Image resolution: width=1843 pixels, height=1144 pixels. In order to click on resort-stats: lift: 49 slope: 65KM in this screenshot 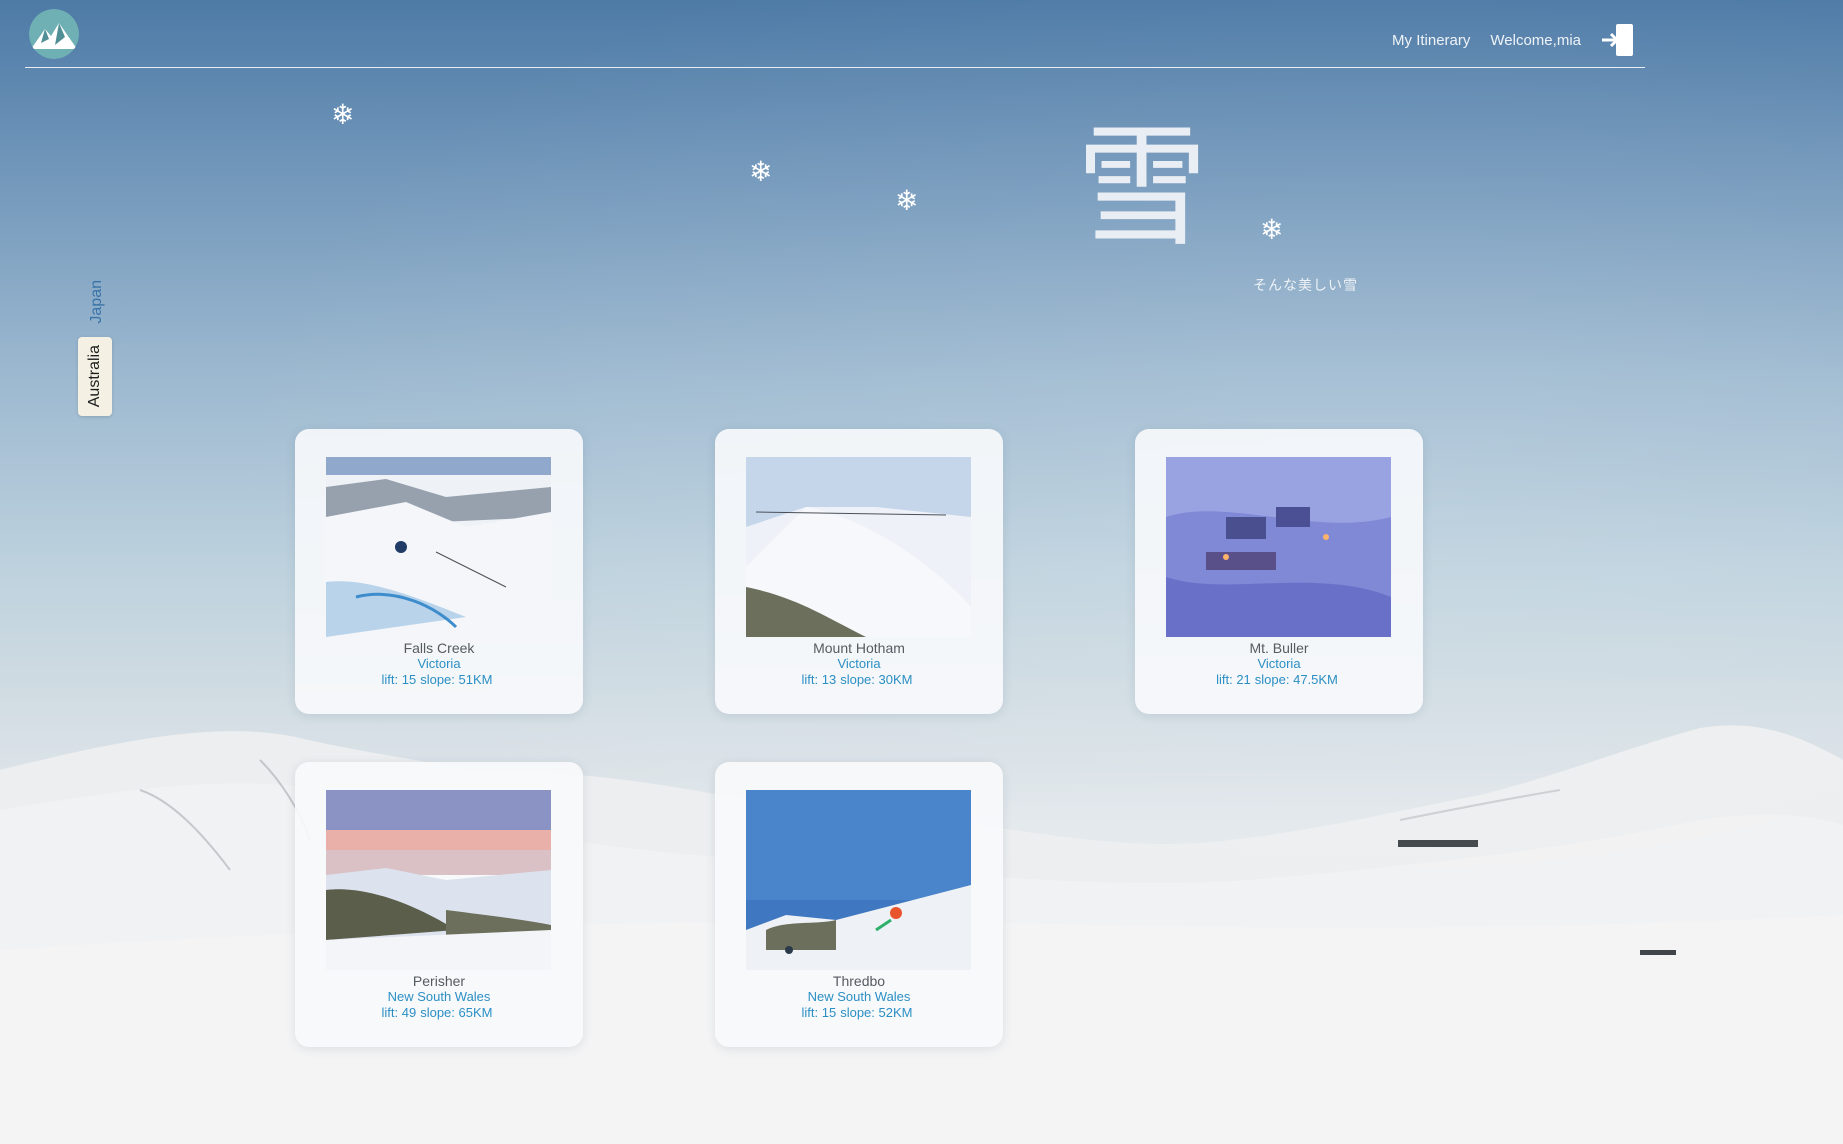, I will do `click(439, 1012)`.